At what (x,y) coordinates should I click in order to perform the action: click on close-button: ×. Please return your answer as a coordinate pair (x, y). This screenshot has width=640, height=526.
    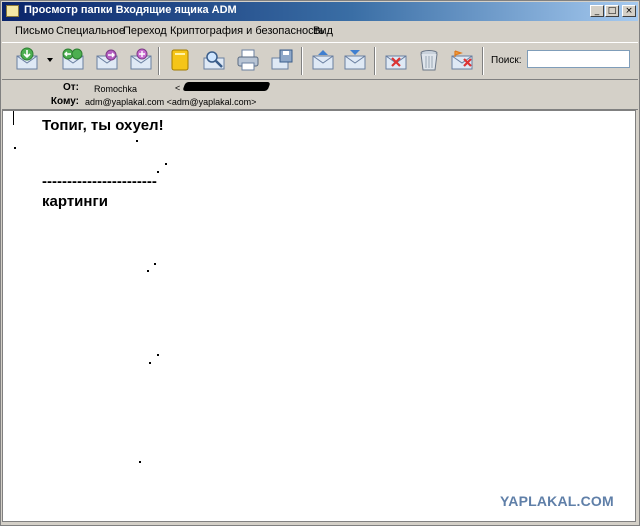
    Looking at the image, I should click on (629, 11).